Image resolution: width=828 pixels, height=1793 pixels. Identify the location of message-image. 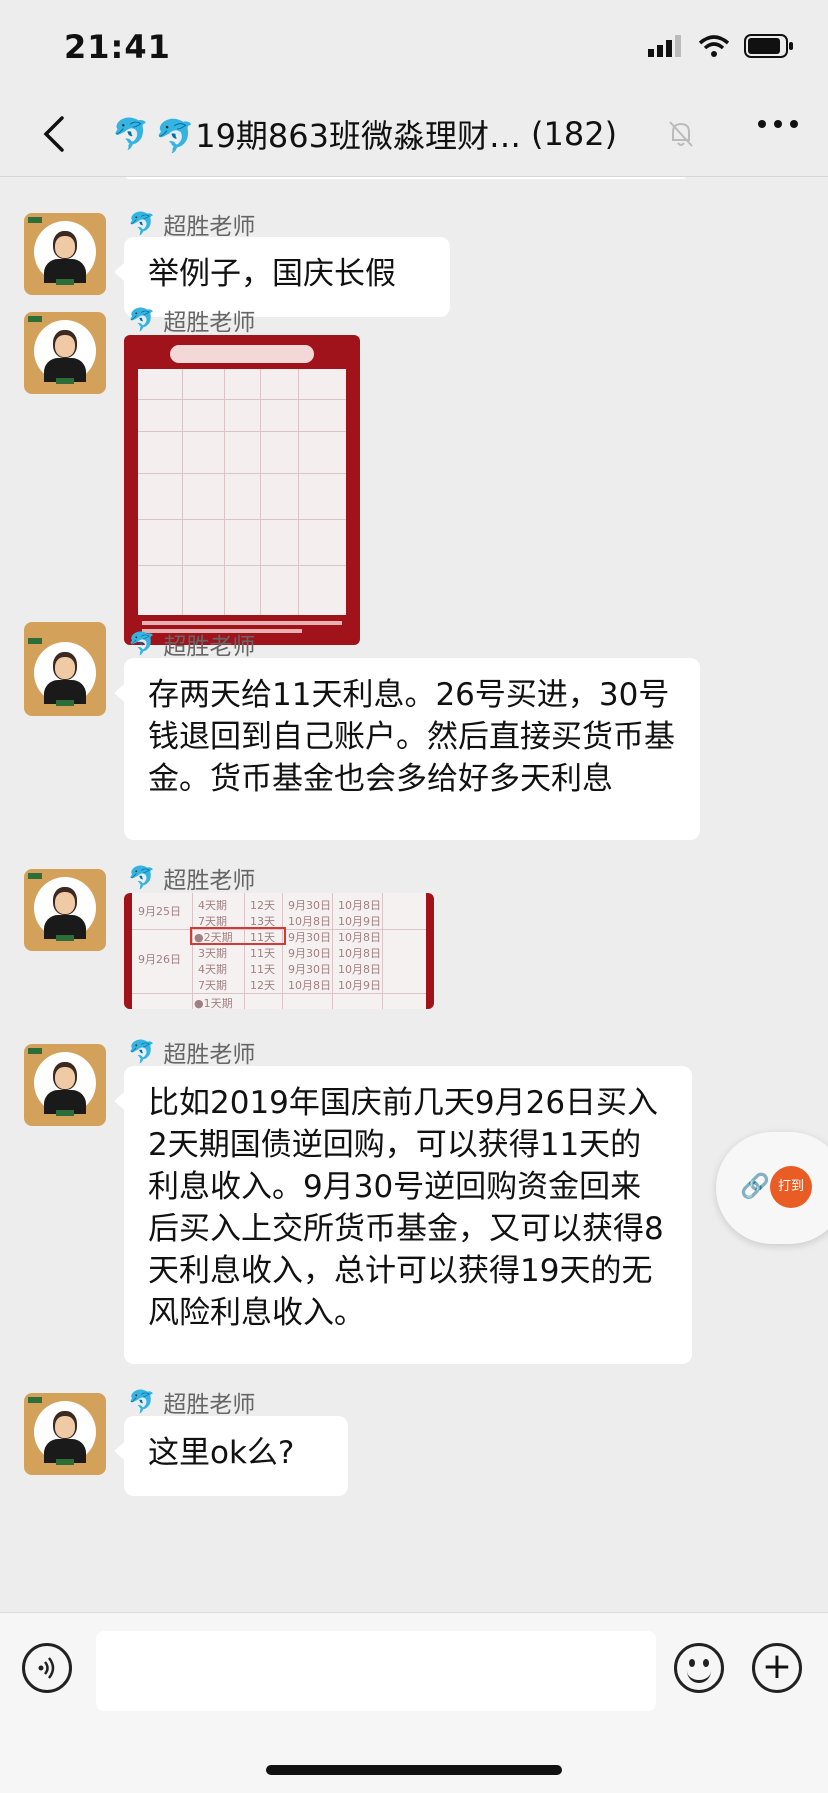
(242, 490).